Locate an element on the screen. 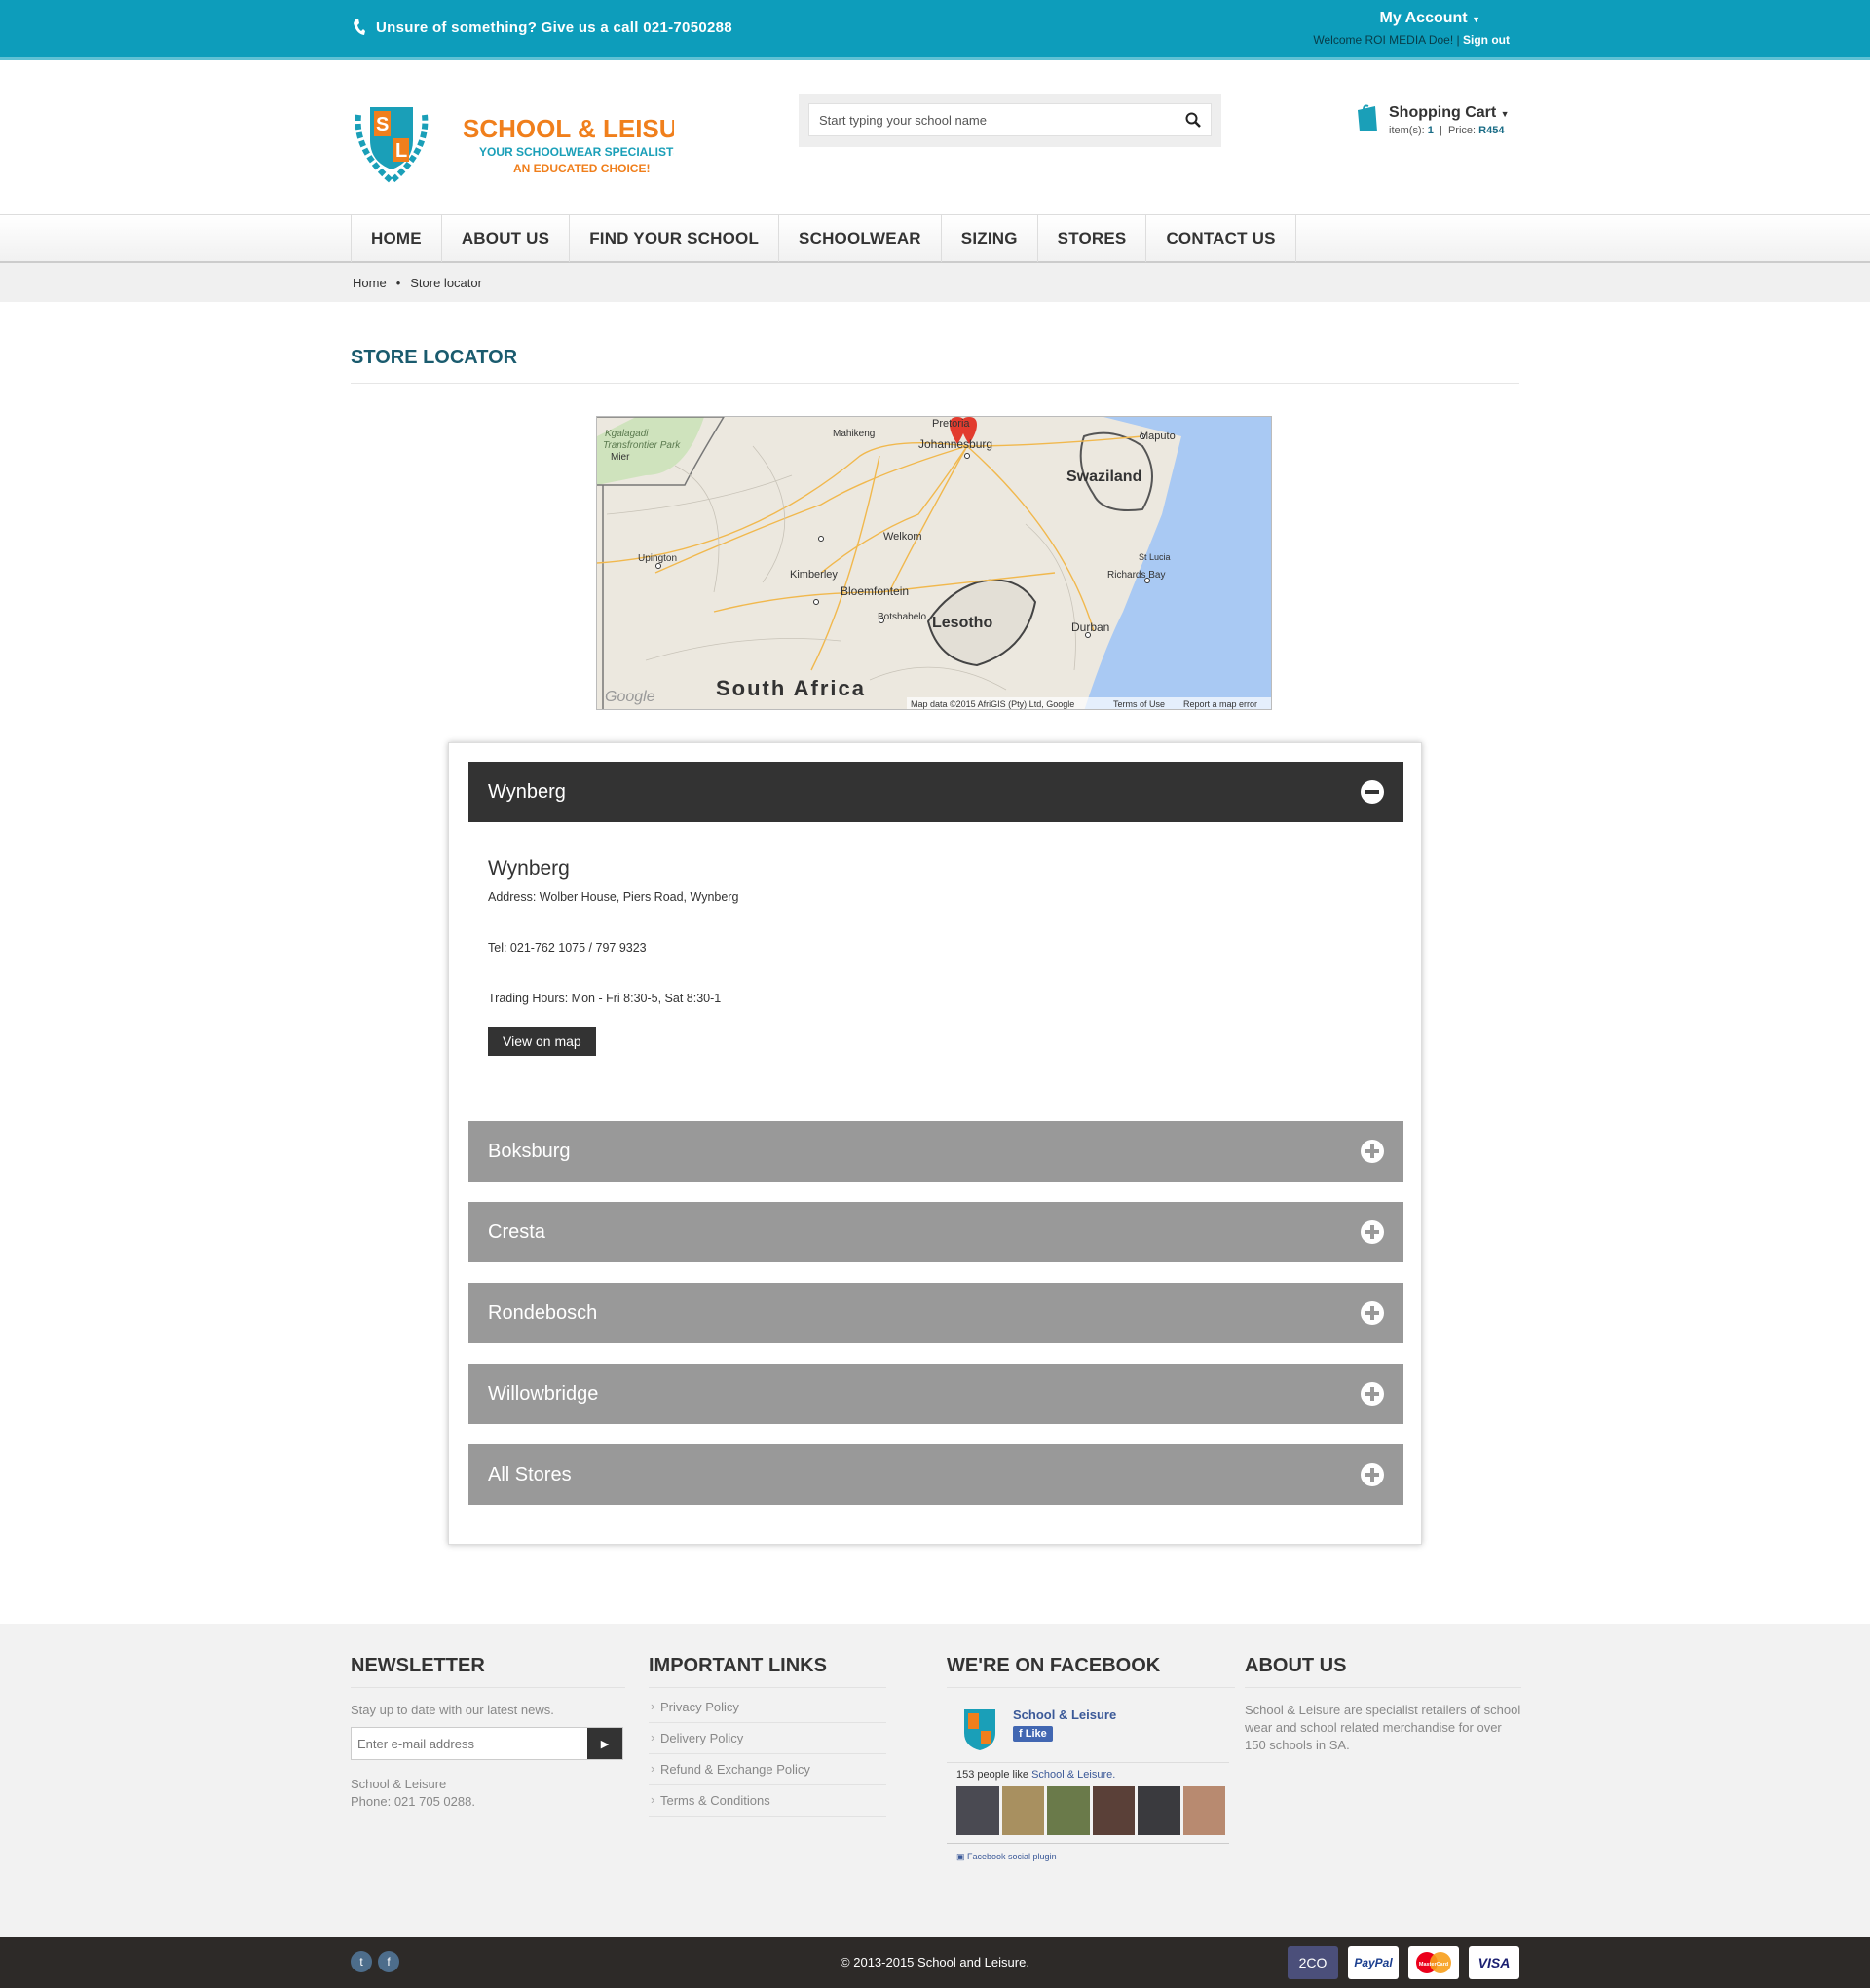 The image size is (1870, 1988). caret-down-icon: ▼ is located at coordinates (1476, 19).